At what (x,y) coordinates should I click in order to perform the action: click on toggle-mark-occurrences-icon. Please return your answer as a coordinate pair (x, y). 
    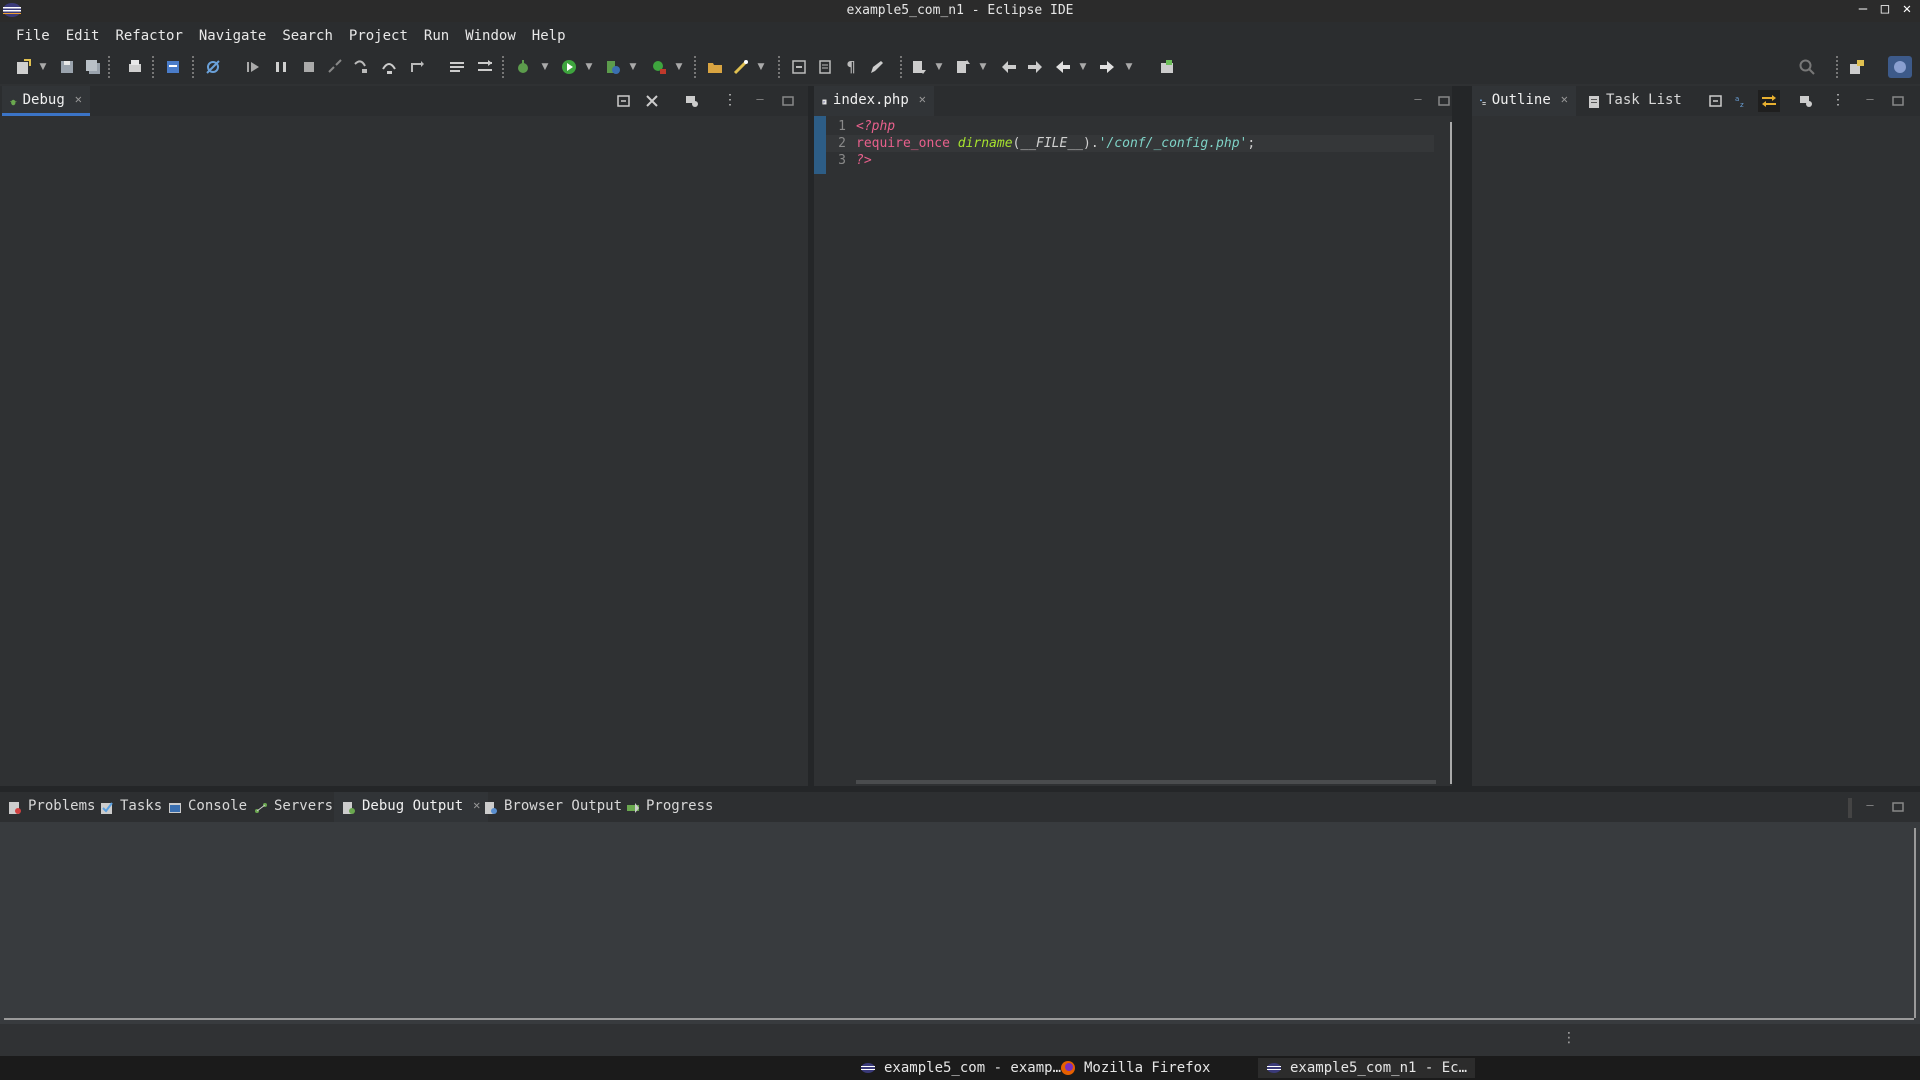
    Looking at the image, I should click on (799, 67).